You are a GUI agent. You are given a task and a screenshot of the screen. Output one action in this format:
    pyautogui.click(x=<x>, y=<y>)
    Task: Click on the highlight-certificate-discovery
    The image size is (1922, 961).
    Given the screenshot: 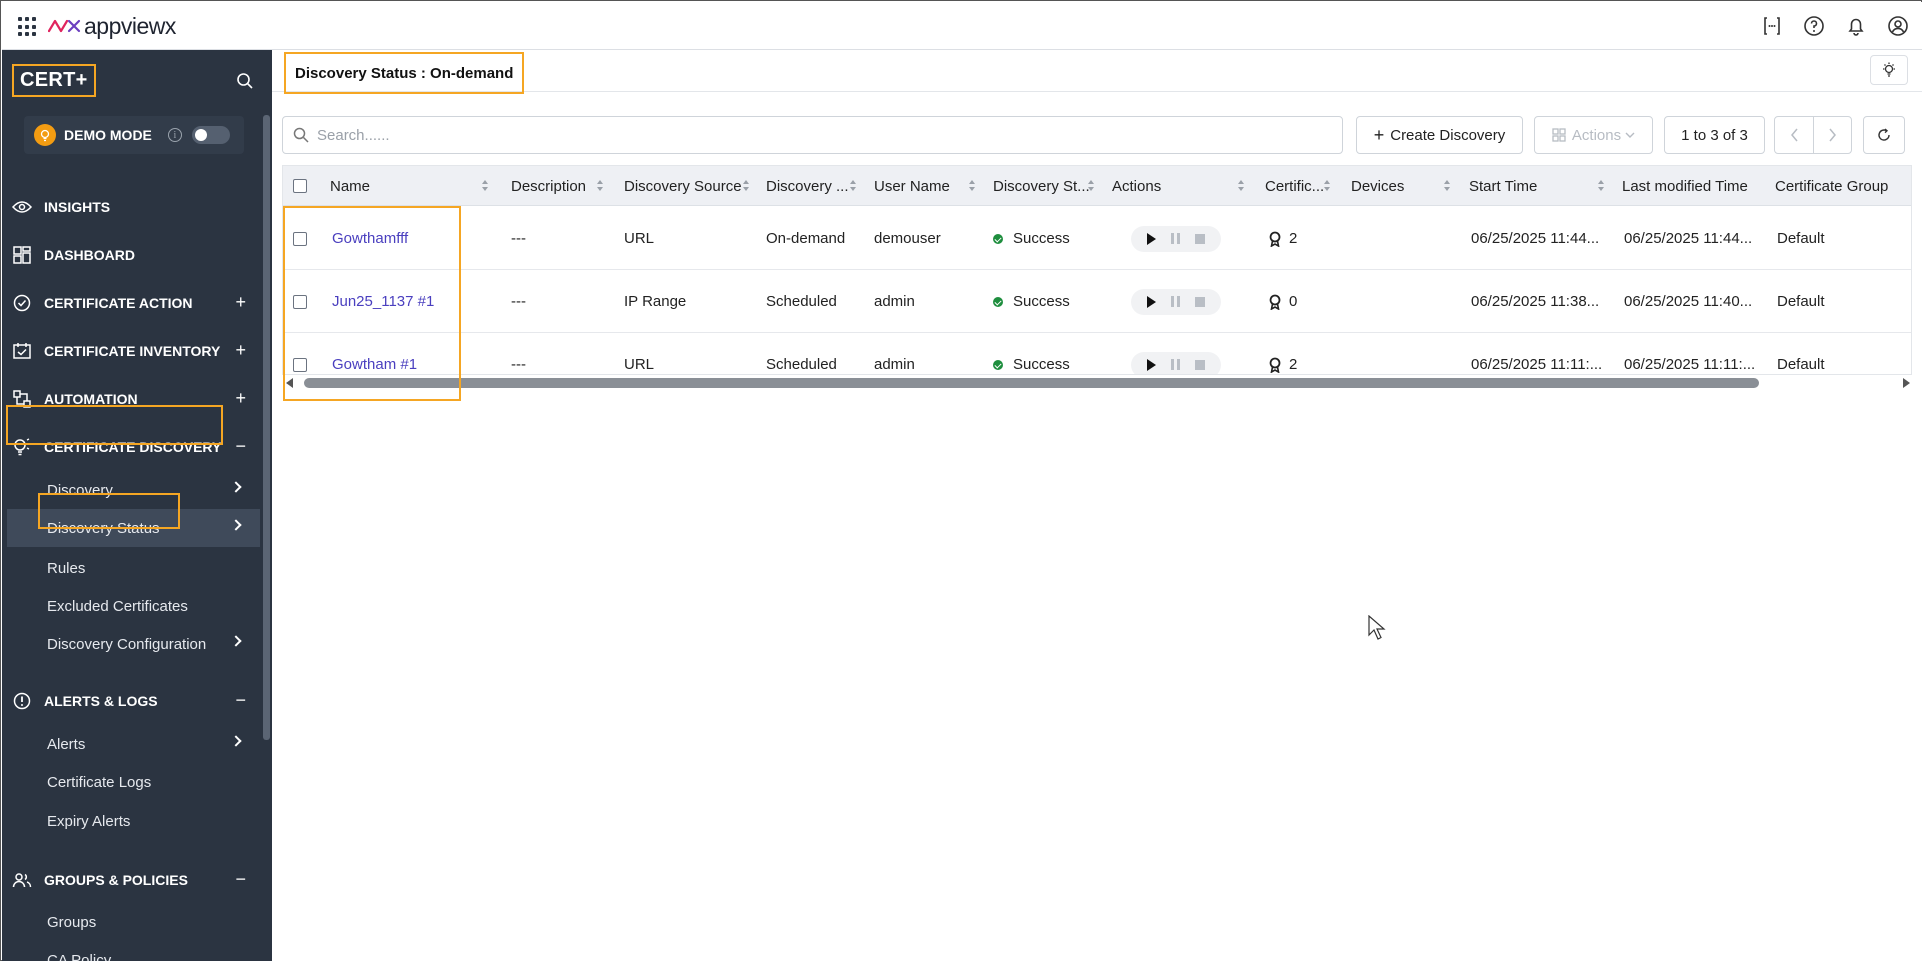 What is the action you would take?
    pyautogui.click(x=114, y=425)
    